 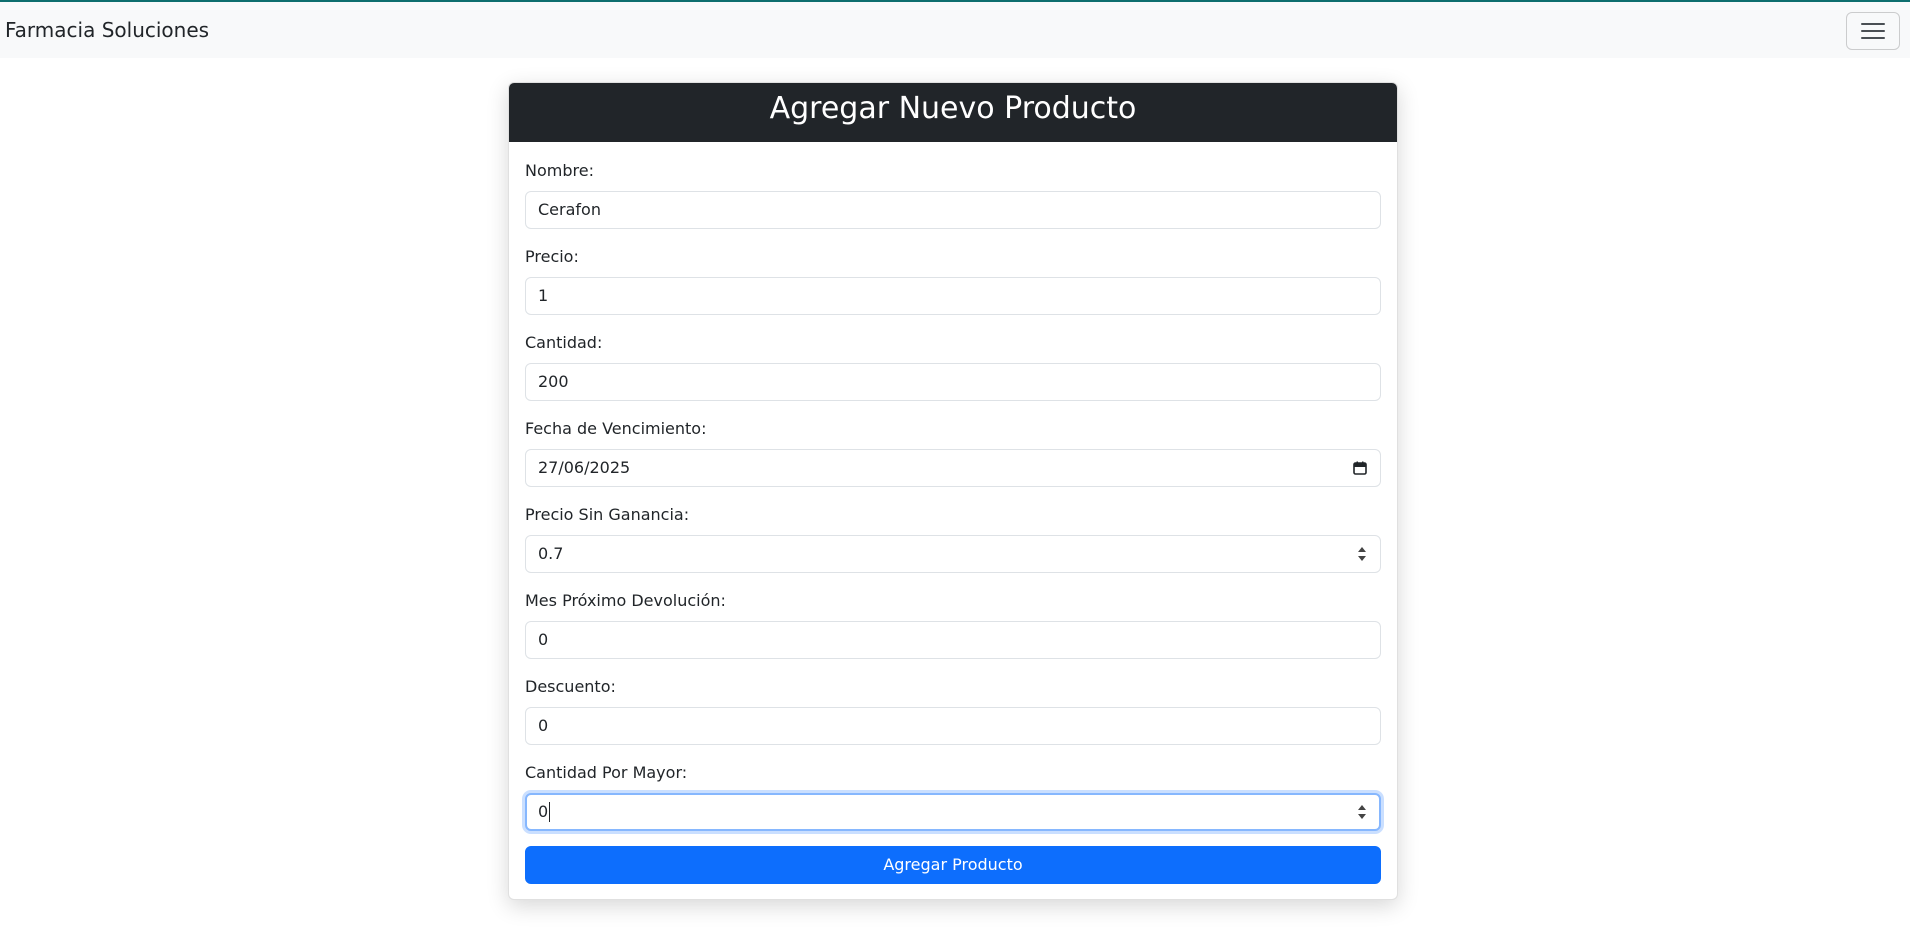 I want to click on cantidad-value: 200, so click(x=553, y=381).